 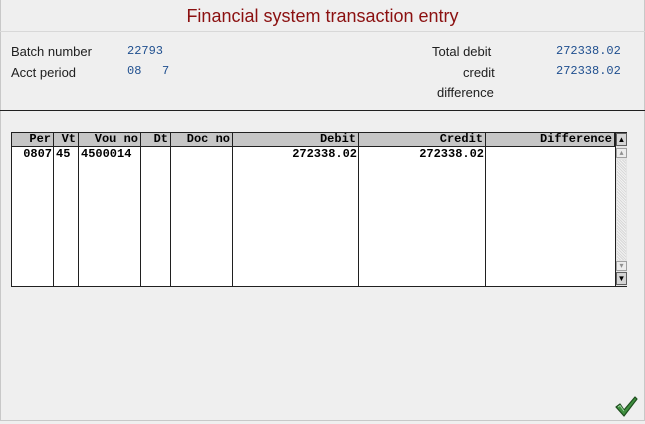 I want to click on acct-period-label: Acct period, so click(x=44, y=72).